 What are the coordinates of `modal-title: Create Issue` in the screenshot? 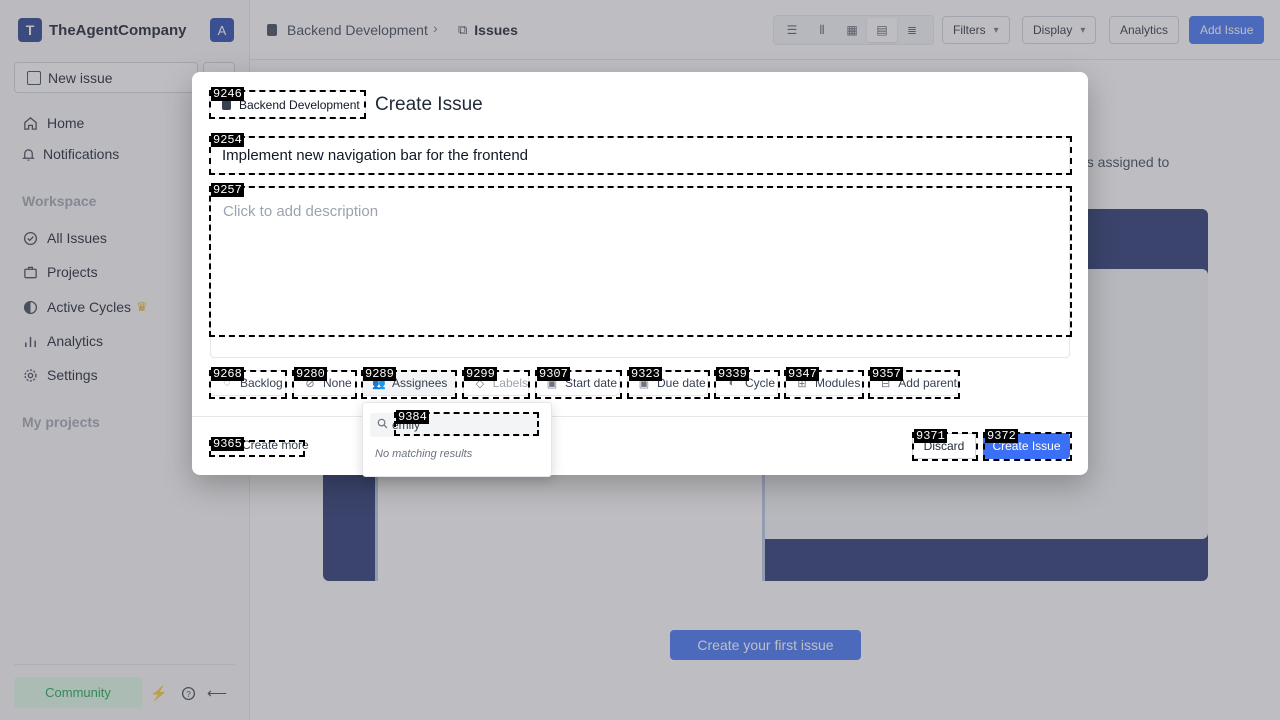 It's located at (429, 104).